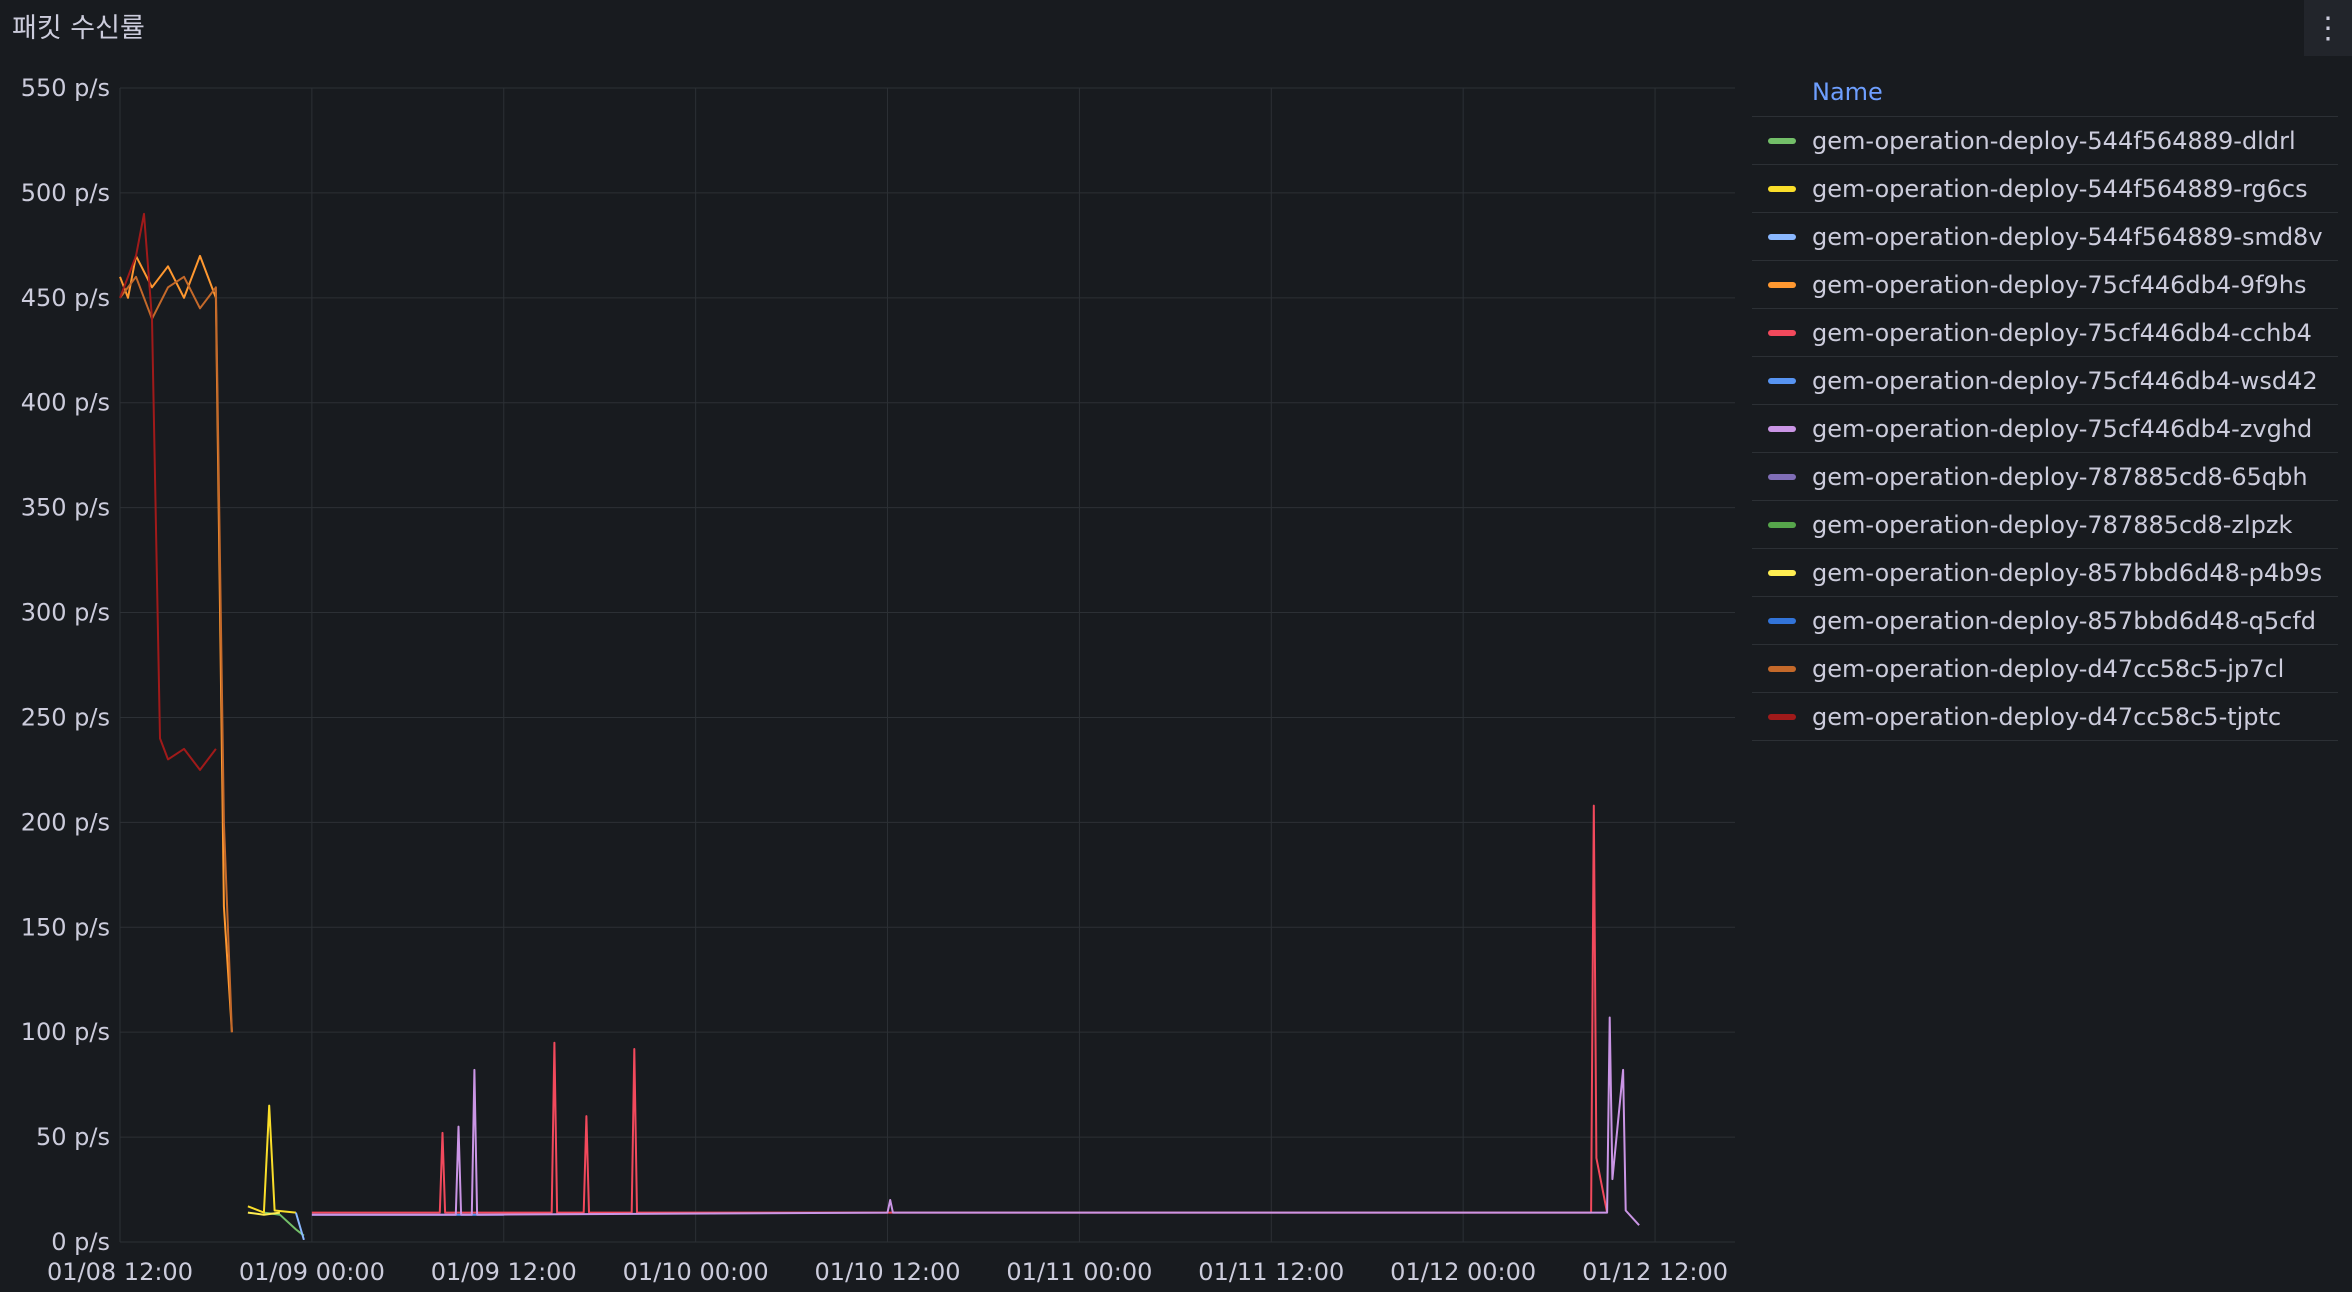 This screenshot has height=1292, width=2352. Describe the element at coordinates (2065, 380) in the screenshot. I see `legend-label: gem-operation-deploy-75cf446db4-wsd42` at that location.